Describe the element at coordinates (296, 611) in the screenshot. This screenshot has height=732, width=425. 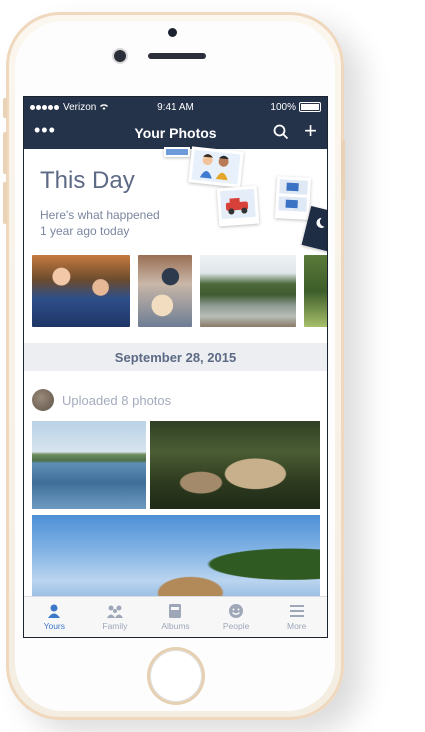
I see `menu-icon` at that location.